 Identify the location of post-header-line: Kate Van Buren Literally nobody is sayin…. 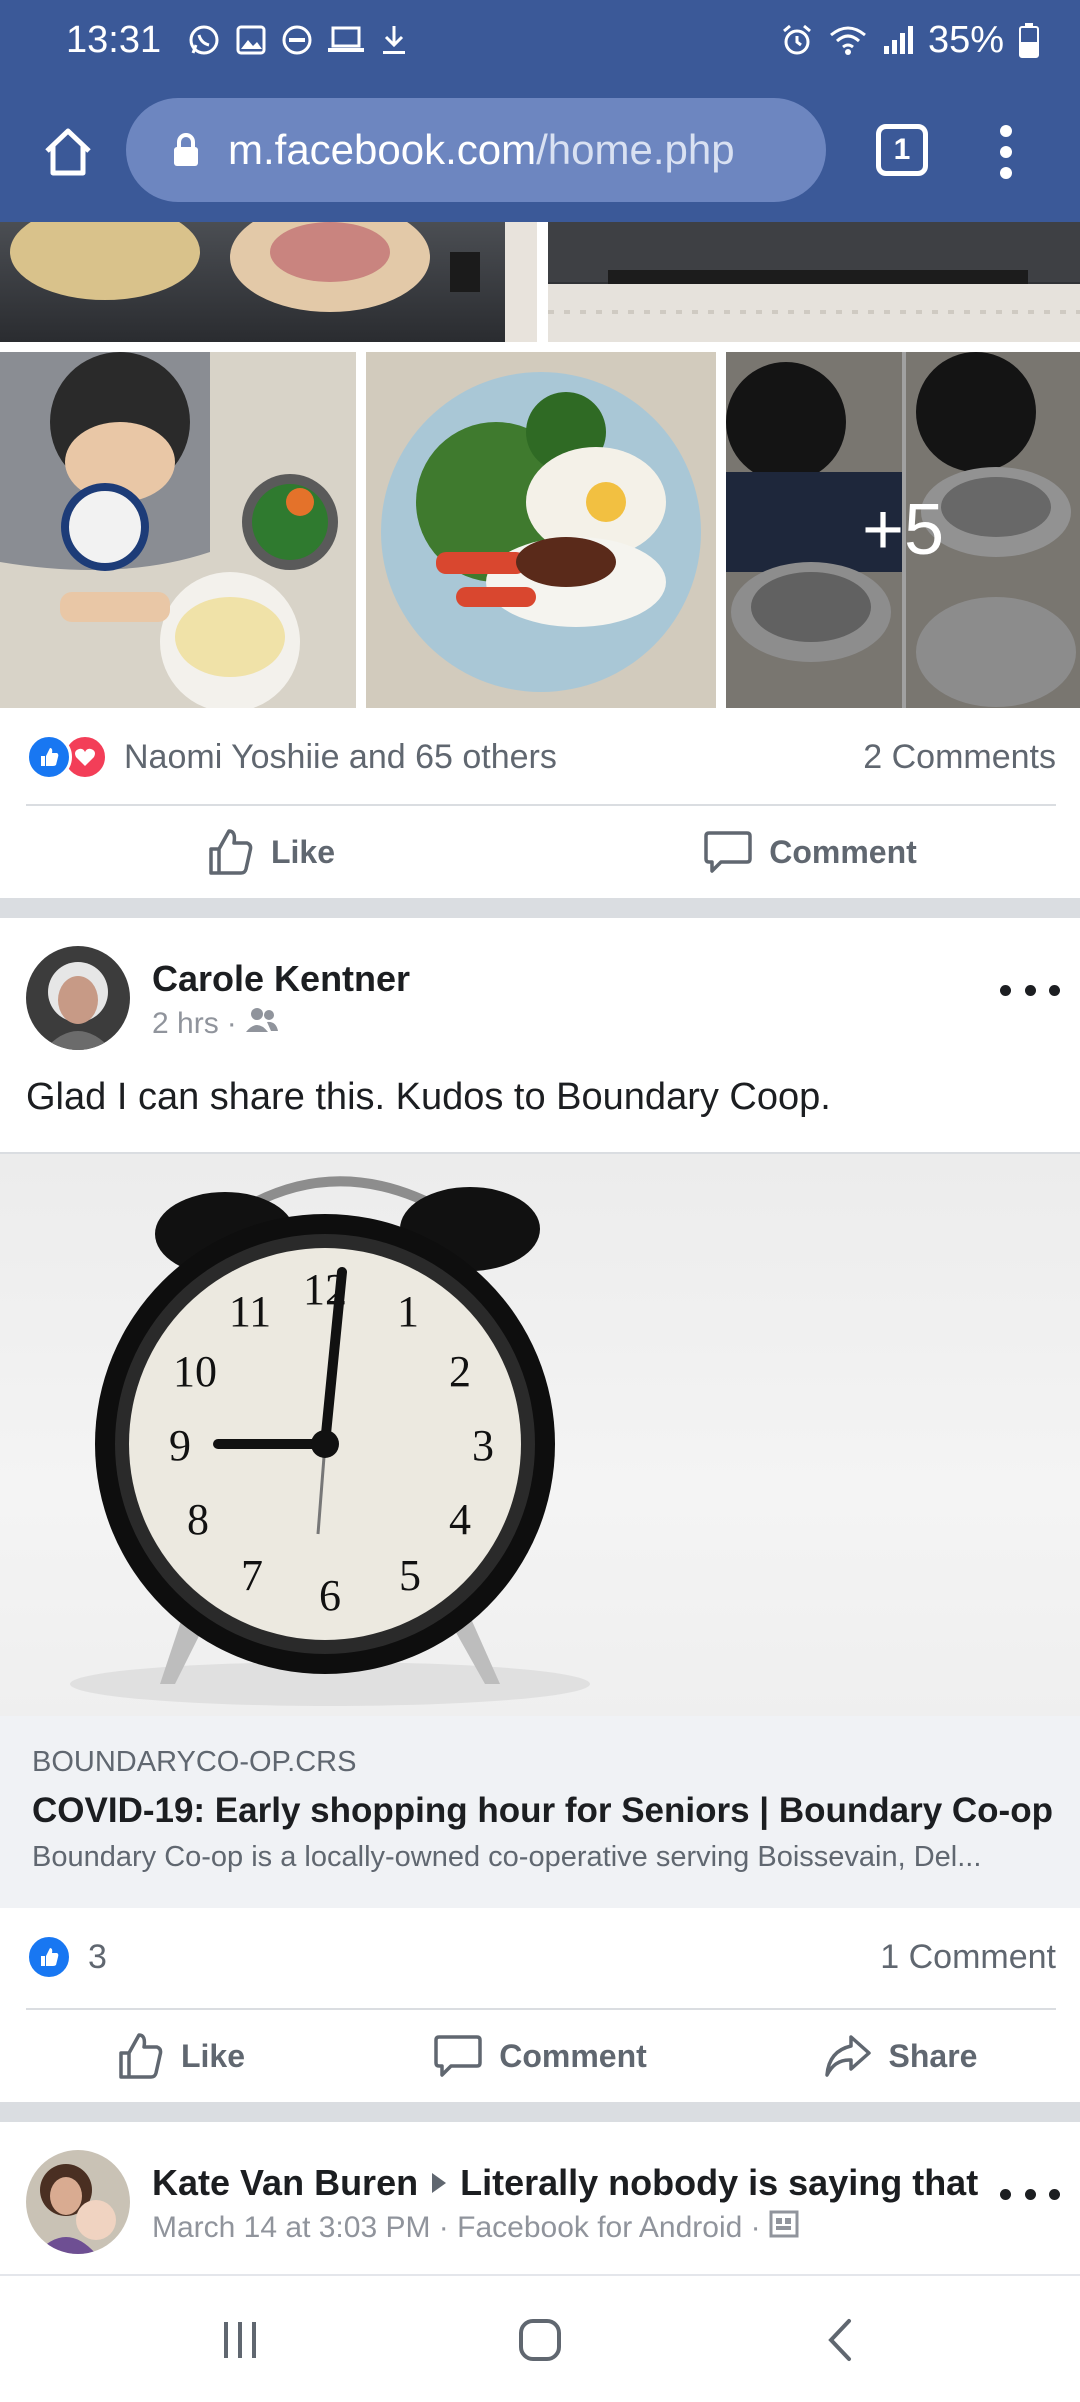
(565, 2183).